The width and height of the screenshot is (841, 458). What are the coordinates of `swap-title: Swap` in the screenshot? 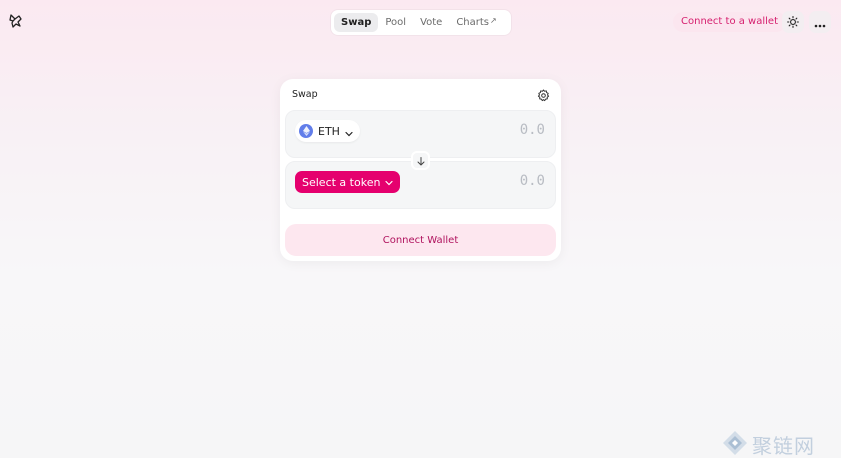 It's located at (305, 94).